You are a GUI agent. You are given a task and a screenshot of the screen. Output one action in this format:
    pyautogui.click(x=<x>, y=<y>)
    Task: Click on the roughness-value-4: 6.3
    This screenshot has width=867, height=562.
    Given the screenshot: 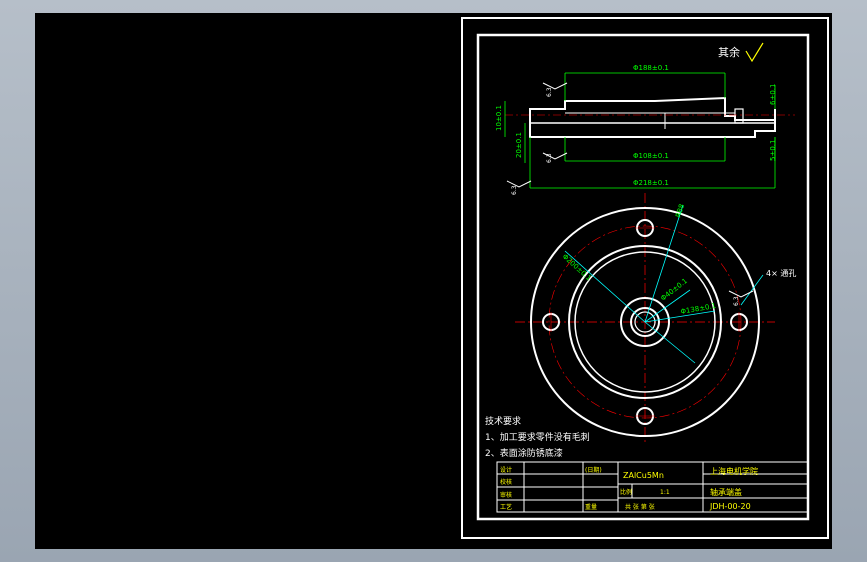 What is the action you would take?
    pyautogui.click(x=736, y=301)
    